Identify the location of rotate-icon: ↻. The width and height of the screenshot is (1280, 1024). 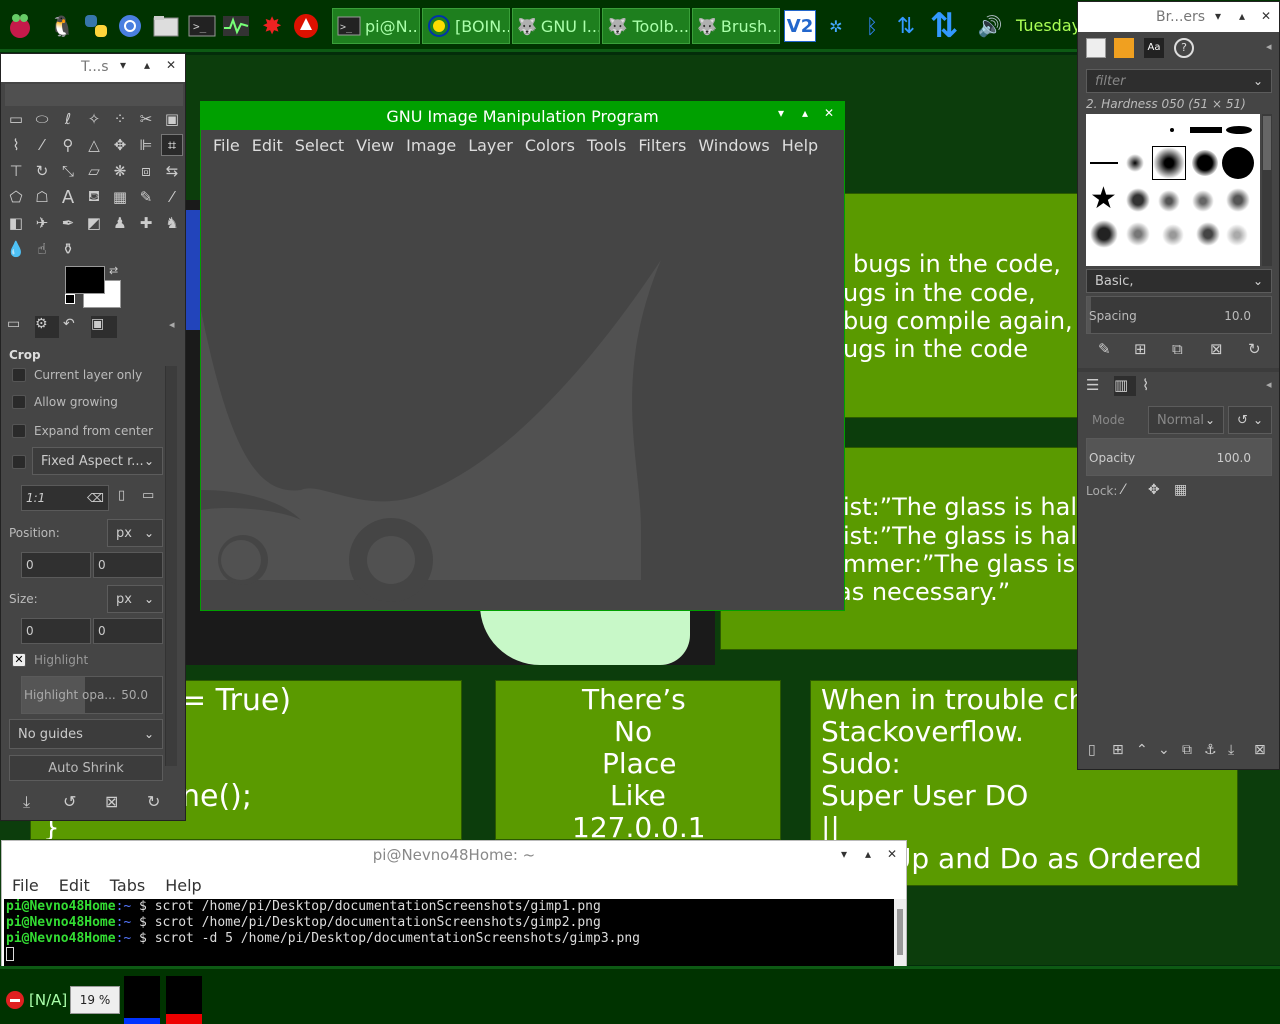
(42, 171).